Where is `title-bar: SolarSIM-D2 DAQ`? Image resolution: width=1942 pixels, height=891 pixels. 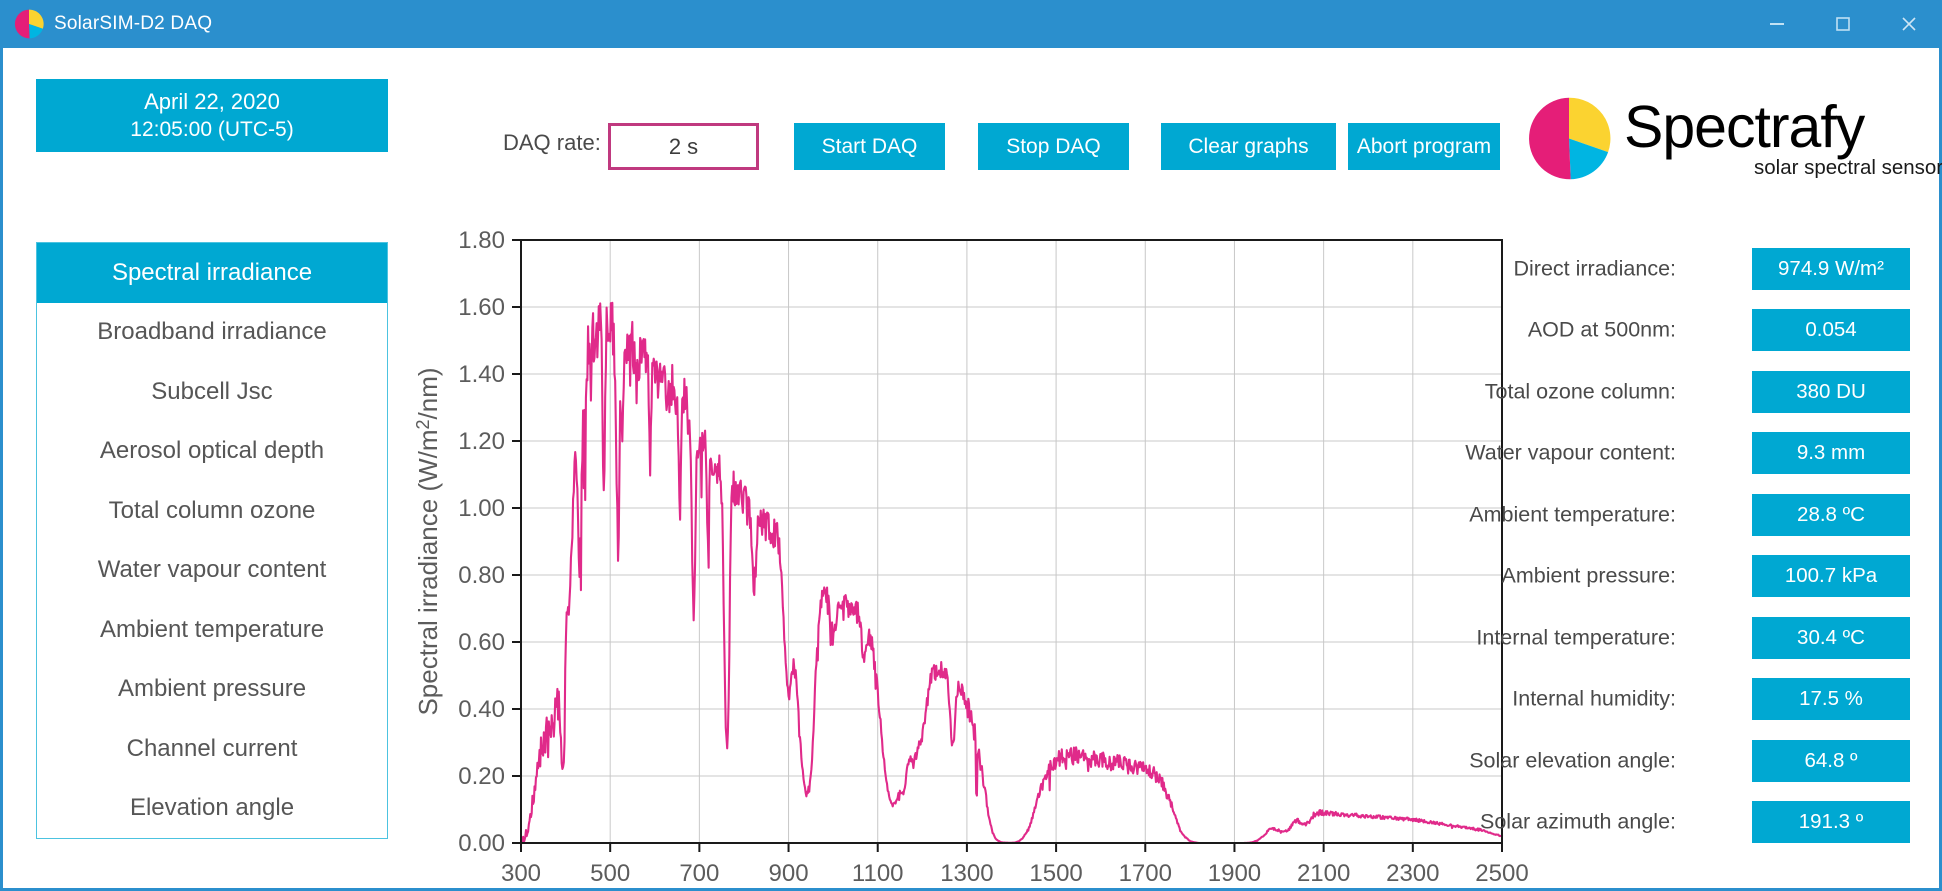
title-bar: SolarSIM-D2 DAQ is located at coordinates (971, 24).